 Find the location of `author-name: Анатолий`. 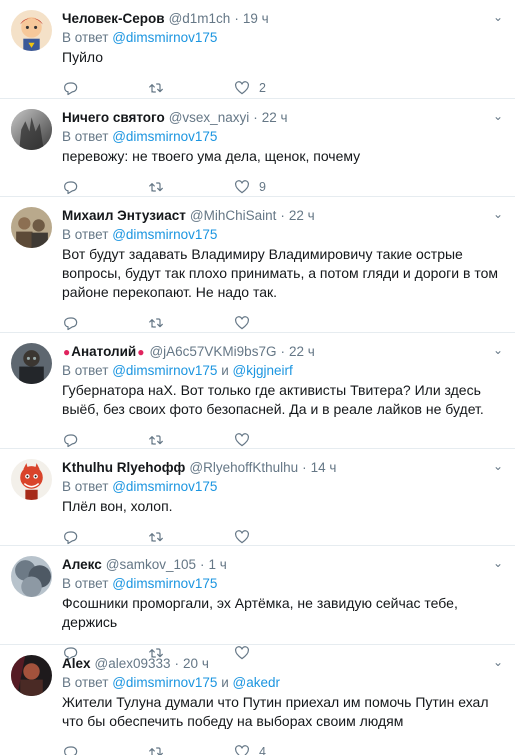

author-name: Анатолий is located at coordinates (103, 351).